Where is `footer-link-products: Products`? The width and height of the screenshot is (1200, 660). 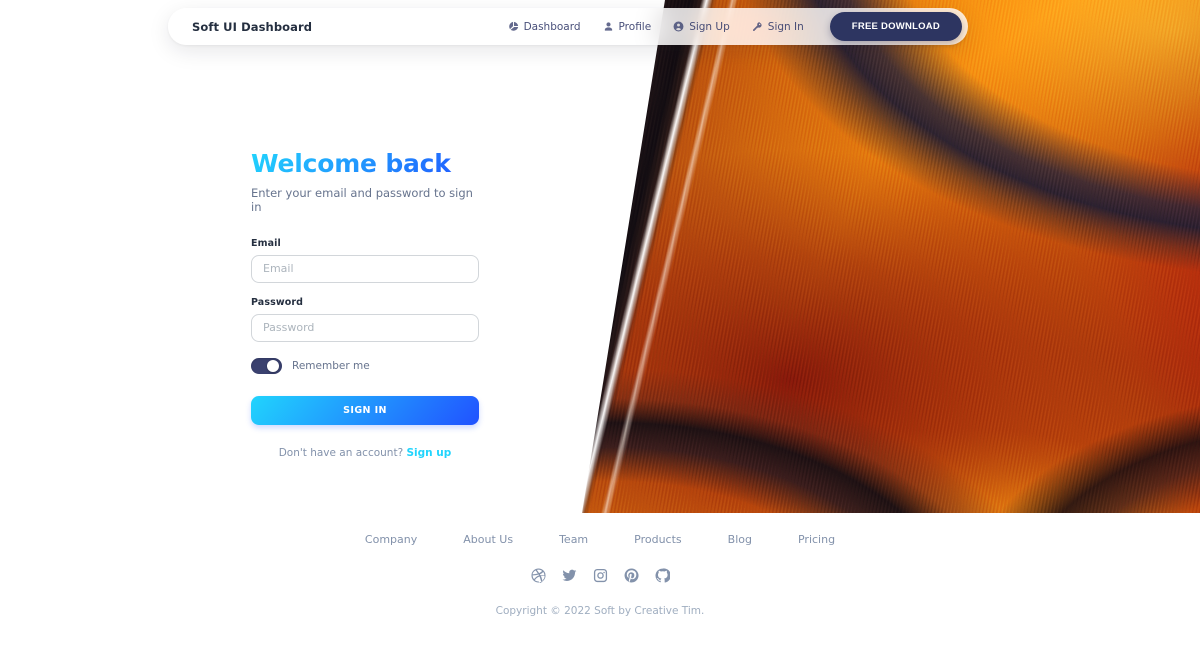 footer-link-products: Products is located at coordinates (658, 539).